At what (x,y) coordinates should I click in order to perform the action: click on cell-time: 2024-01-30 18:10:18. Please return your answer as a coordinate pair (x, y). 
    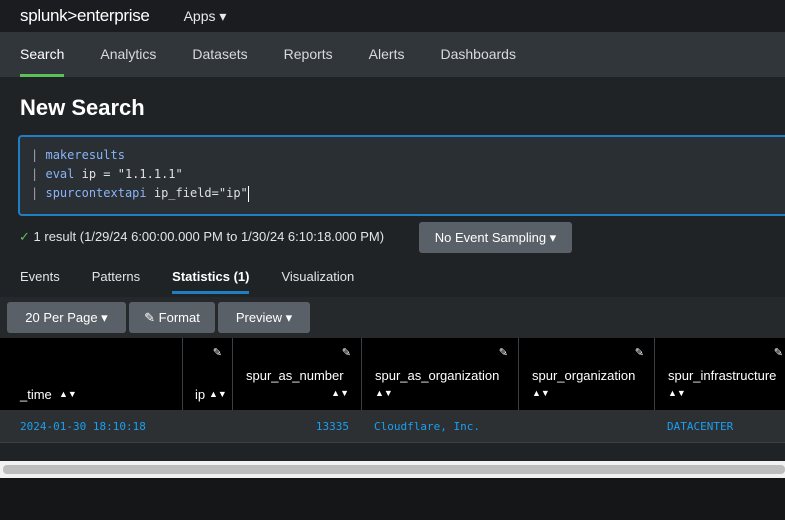
    Looking at the image, I should click on (83, 426).